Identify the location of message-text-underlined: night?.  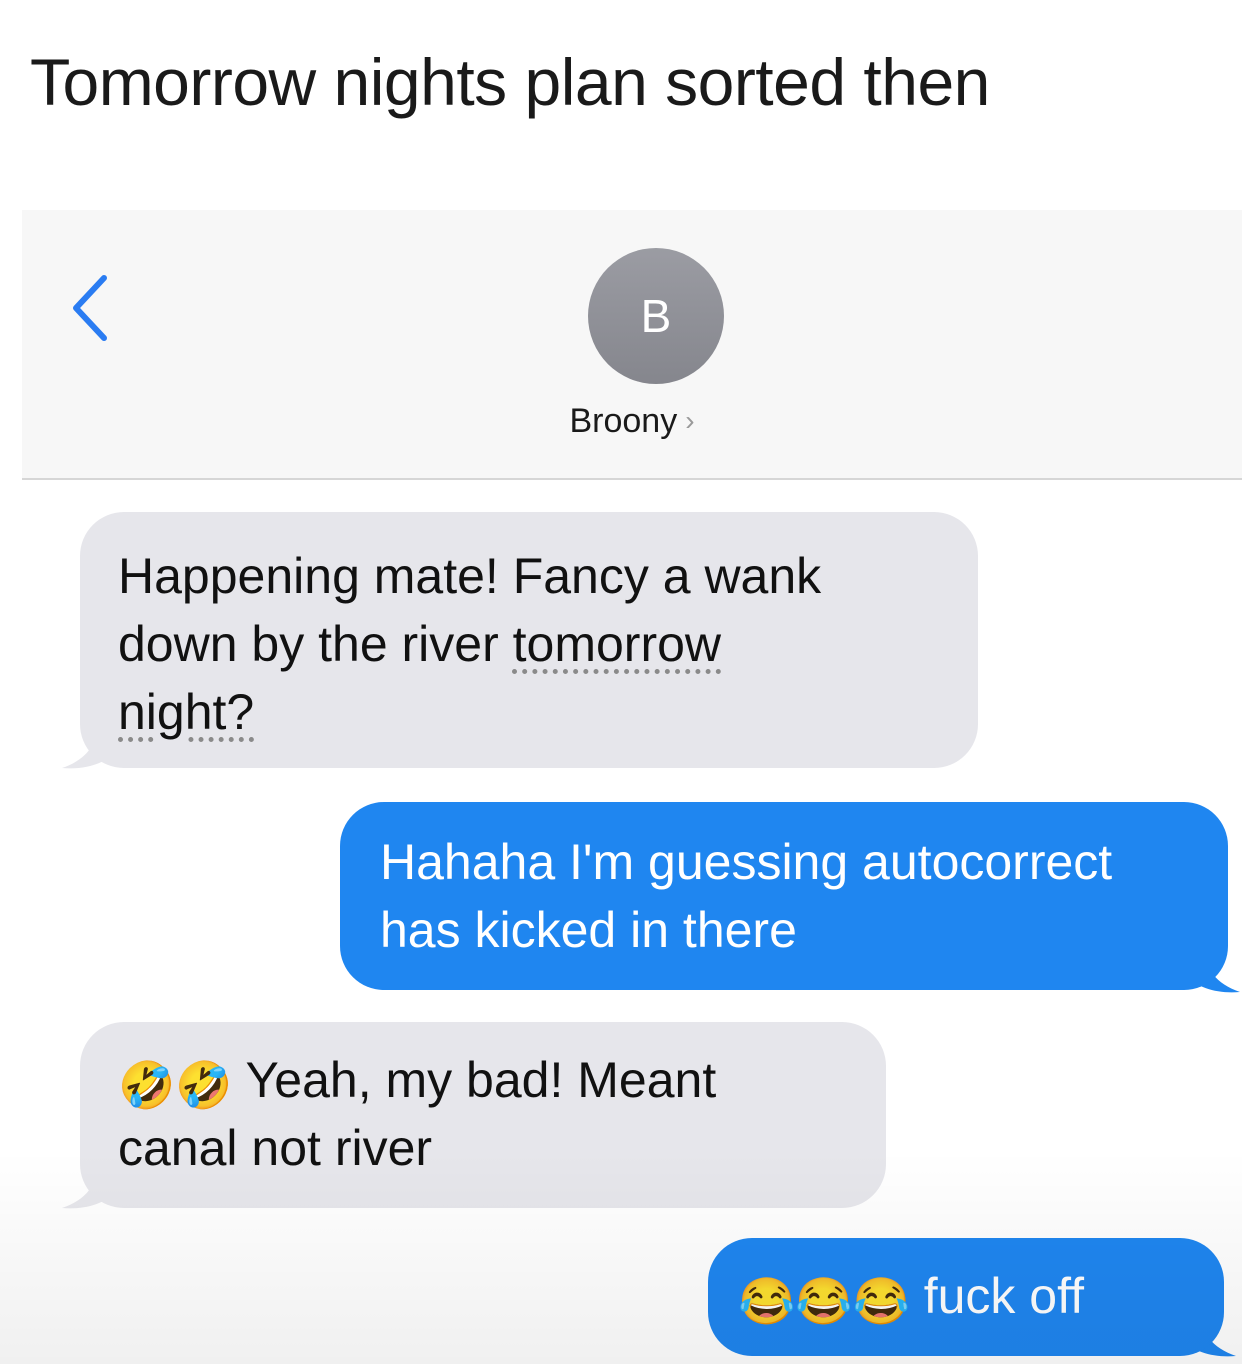
(186, 712).